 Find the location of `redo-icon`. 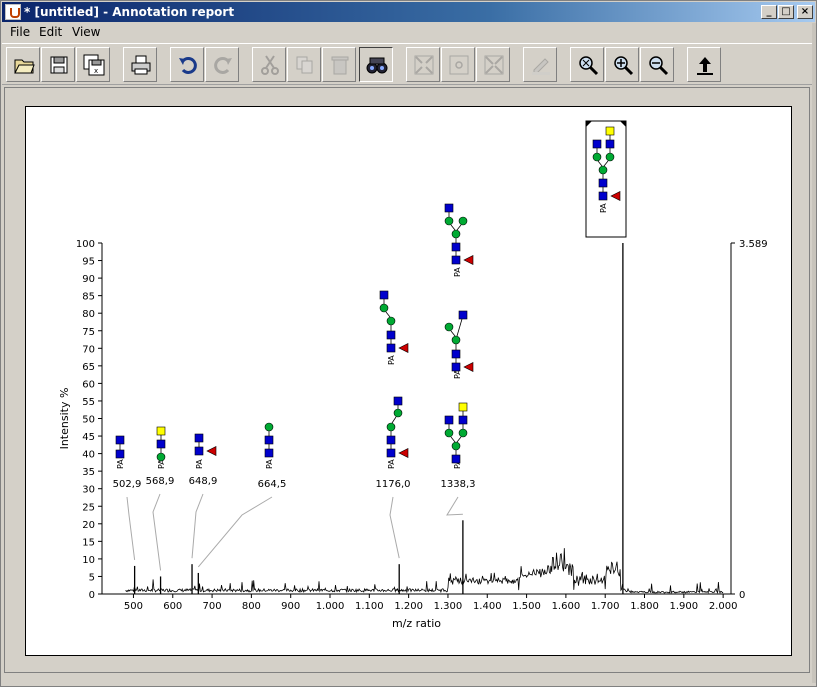

redo-icon is located at coordinates (223, 65).